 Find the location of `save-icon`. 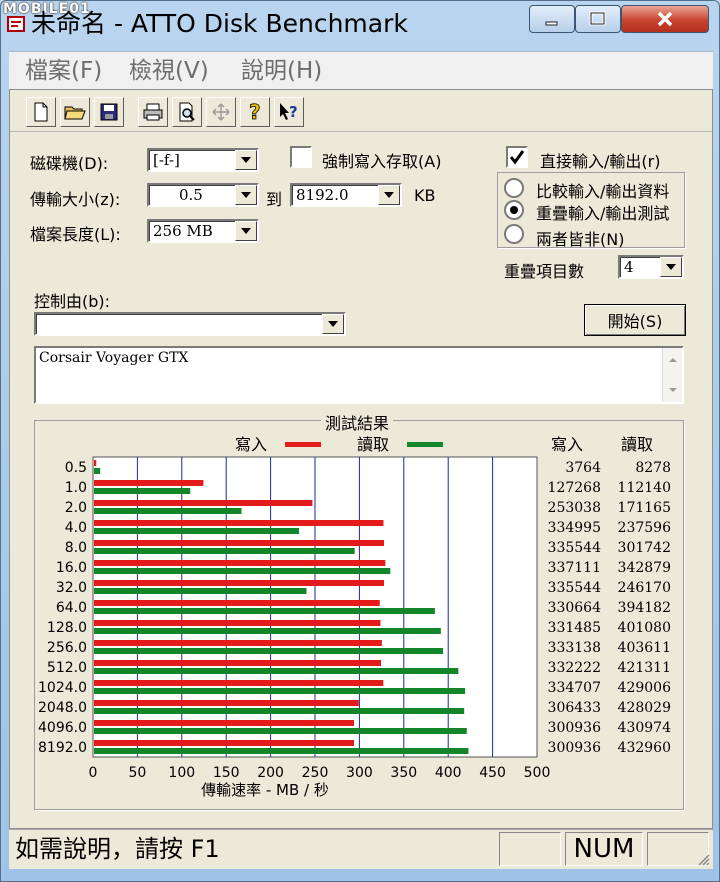

save-icon is located at coordinates (109, 112).